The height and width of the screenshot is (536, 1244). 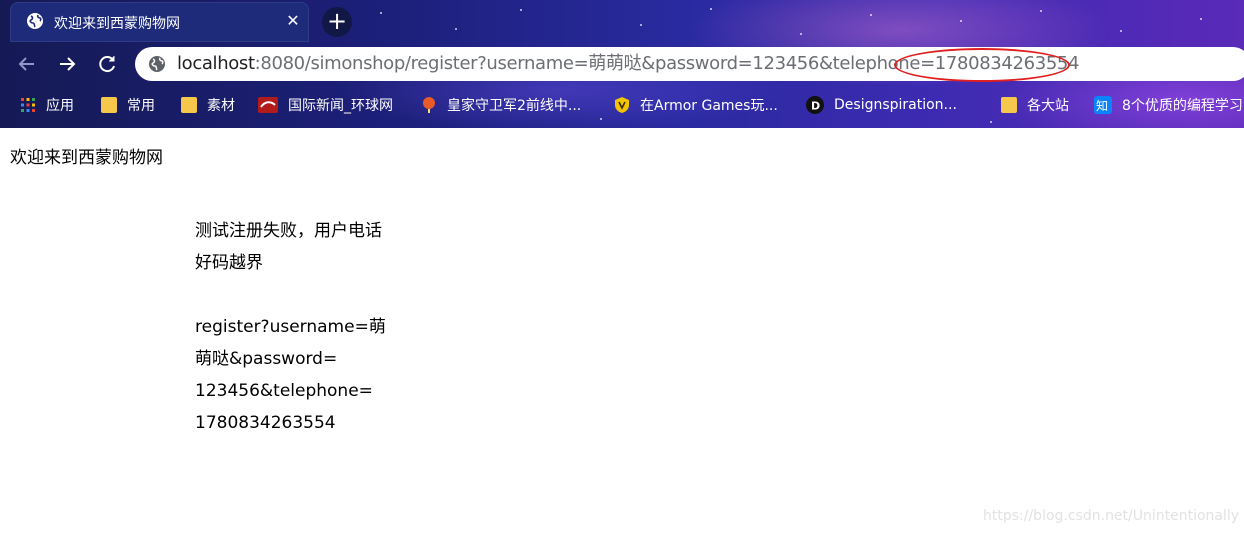 I want to click on forward-arrow-icon, so click(x=67, y=64).